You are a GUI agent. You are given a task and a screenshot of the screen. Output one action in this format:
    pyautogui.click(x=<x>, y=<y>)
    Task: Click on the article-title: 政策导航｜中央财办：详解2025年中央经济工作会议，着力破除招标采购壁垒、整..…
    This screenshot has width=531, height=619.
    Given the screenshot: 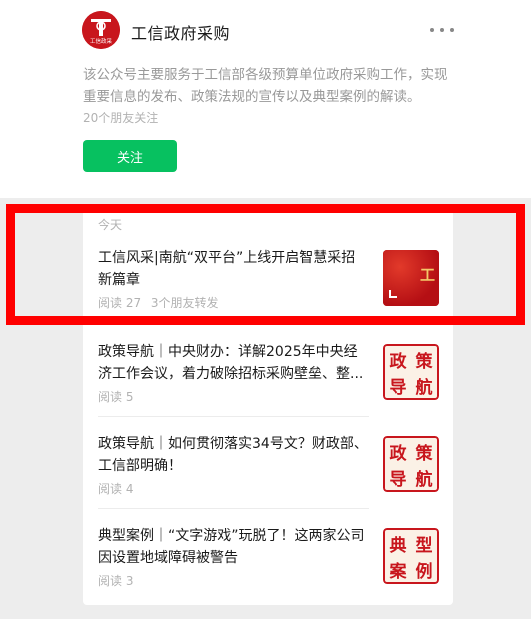 What is the action you would take?
    pyautogui.click(x=233, y=363)
    